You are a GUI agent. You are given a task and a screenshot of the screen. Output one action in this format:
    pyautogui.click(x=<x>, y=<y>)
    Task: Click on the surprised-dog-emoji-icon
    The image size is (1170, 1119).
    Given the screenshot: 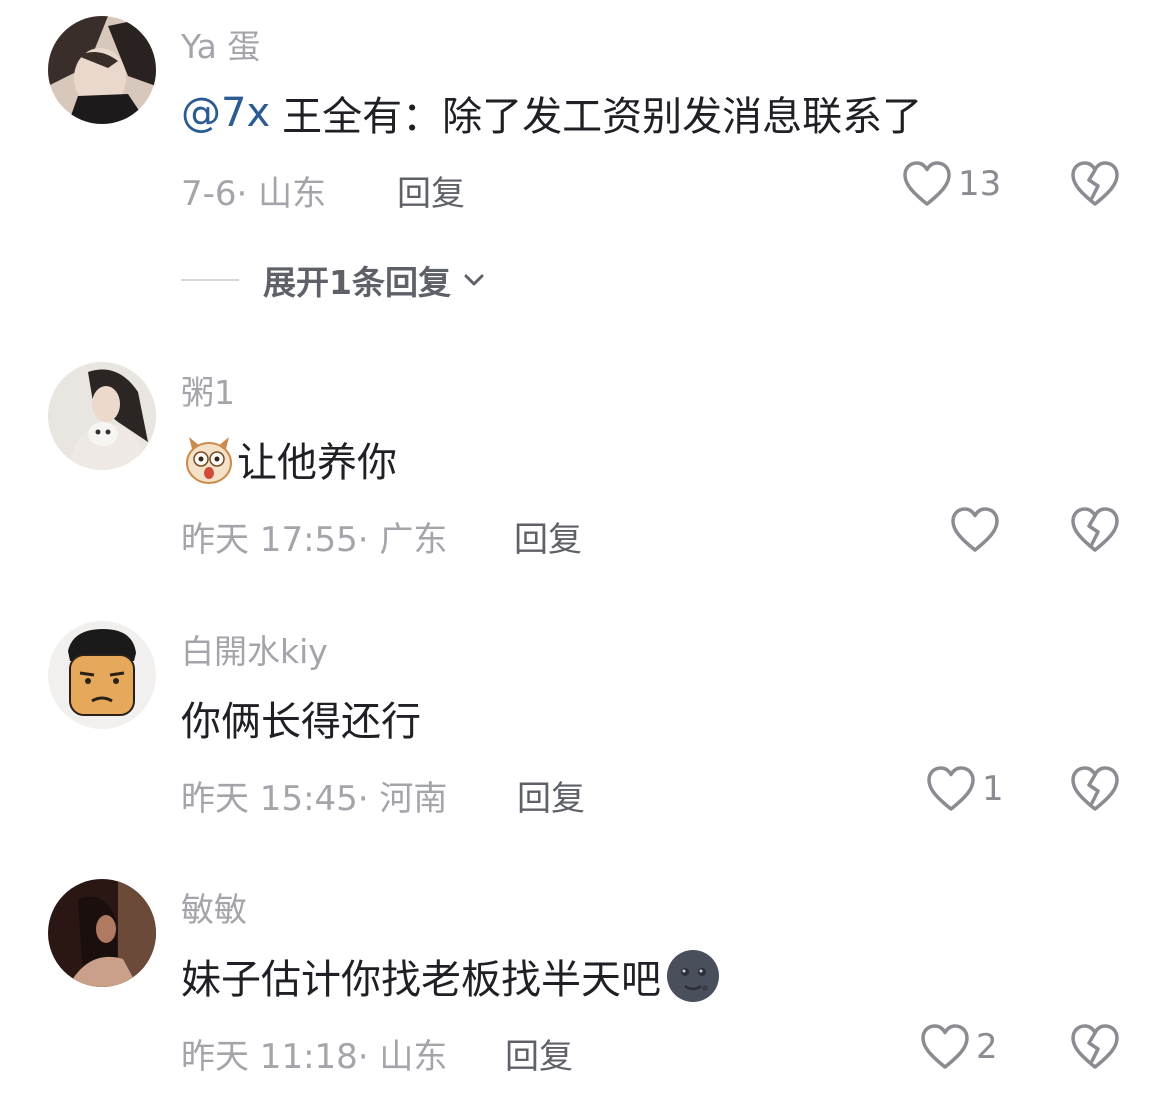 What is the action you would take?
    pyautogui.click(x=209, y=459)
    